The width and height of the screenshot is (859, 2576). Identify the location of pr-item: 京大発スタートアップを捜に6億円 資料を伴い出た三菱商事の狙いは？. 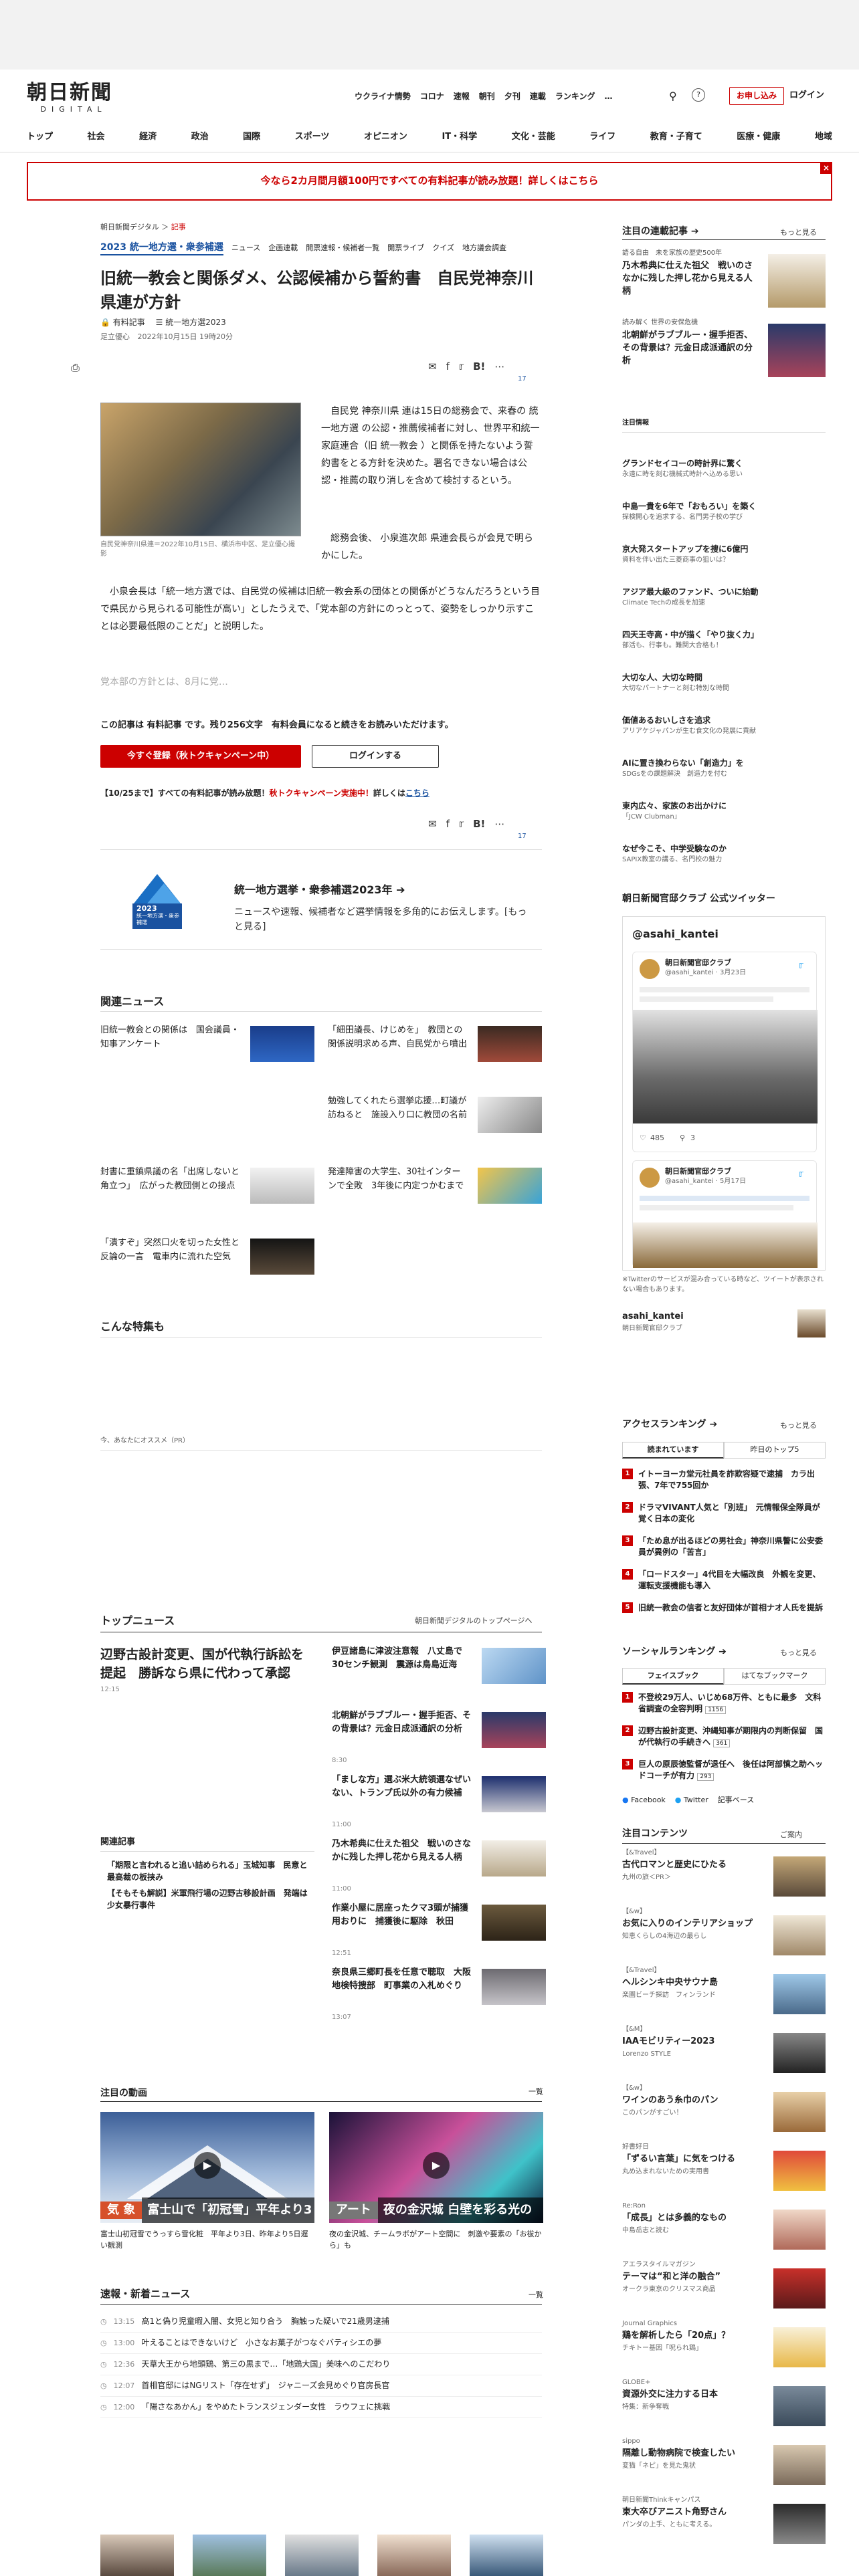
(724, 554).